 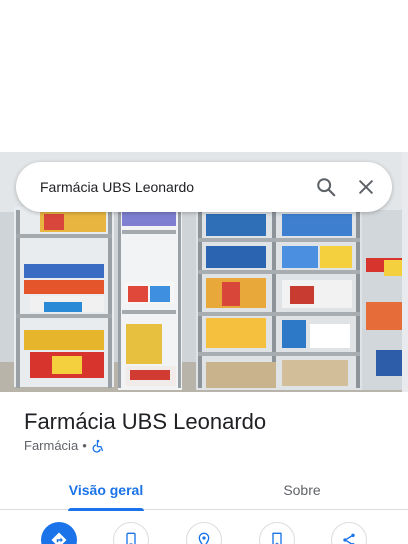 I want to click on share-button, so click(x=349, y=533).